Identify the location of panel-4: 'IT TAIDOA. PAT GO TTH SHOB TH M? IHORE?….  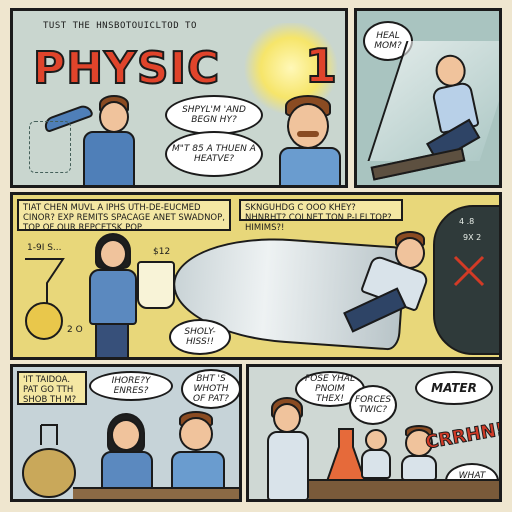
(126, 433).